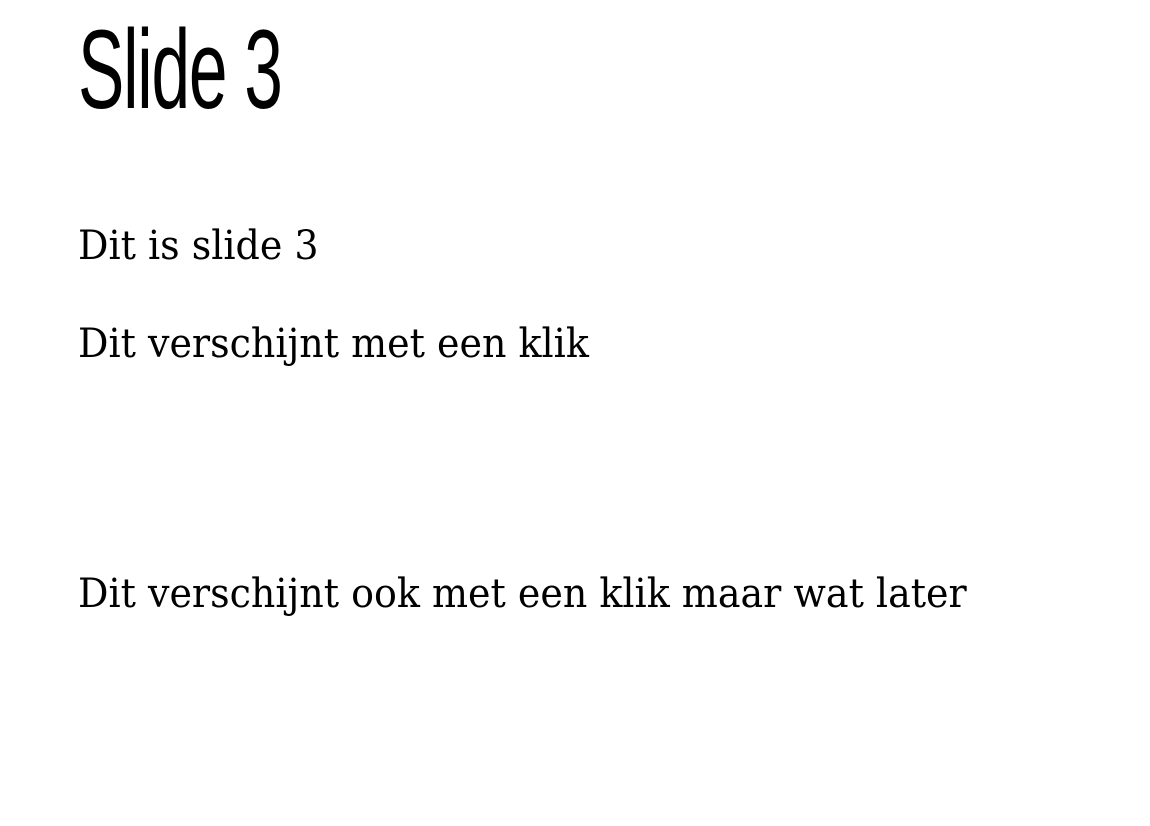  I want to click on slide-paragraph-first-reveal: Dit verschijnt met een klik, so click(333, 344).